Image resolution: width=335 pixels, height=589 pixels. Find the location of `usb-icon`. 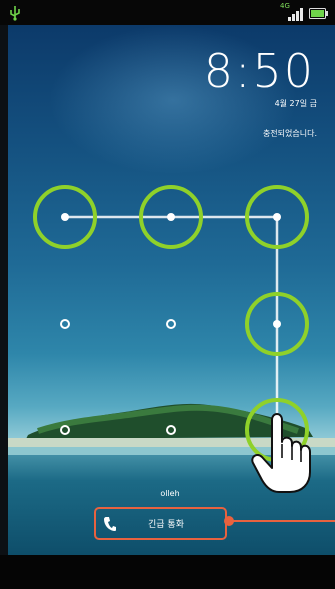

usb-icon is located at coordinates (15, 13).